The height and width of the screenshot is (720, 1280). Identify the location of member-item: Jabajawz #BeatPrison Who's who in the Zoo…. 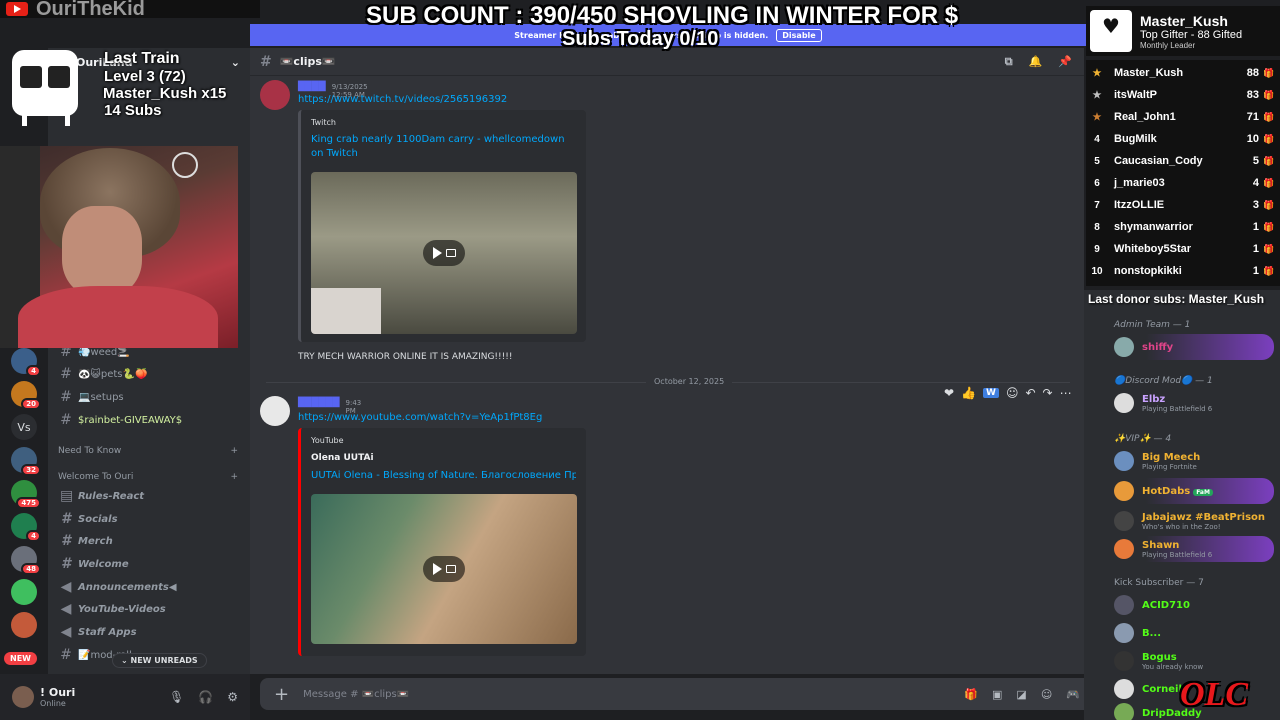
(1194, 521).